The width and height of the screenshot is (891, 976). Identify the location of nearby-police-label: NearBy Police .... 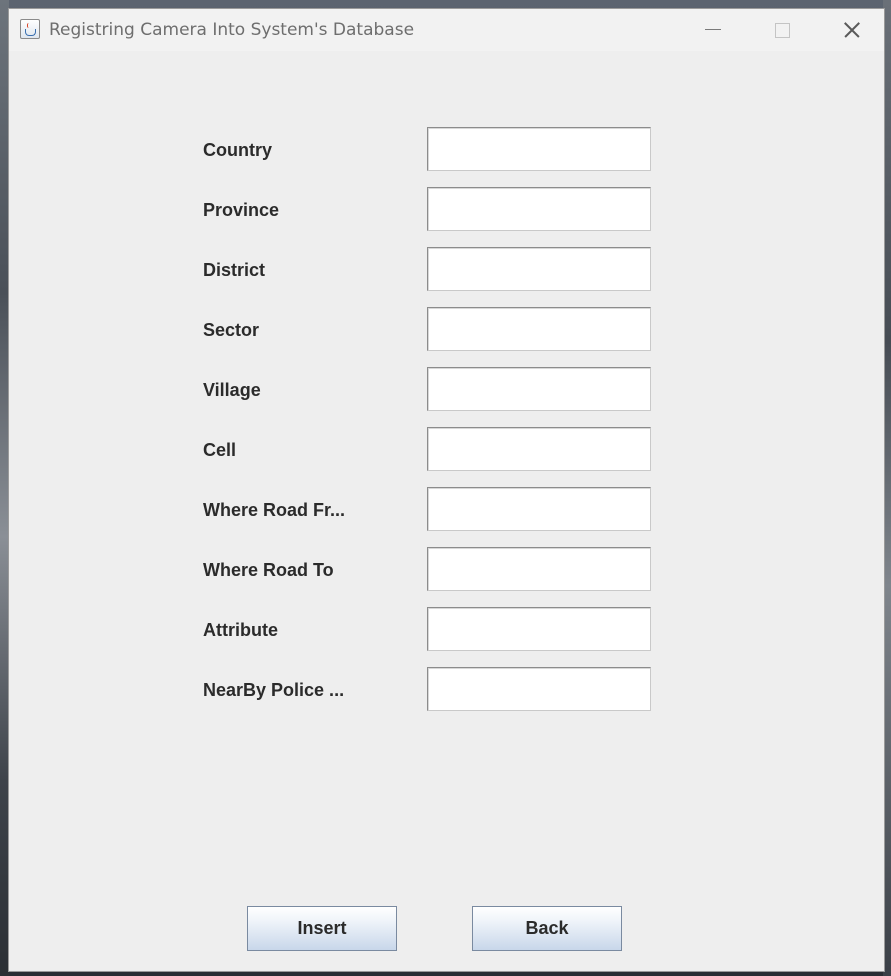
(274, 690).